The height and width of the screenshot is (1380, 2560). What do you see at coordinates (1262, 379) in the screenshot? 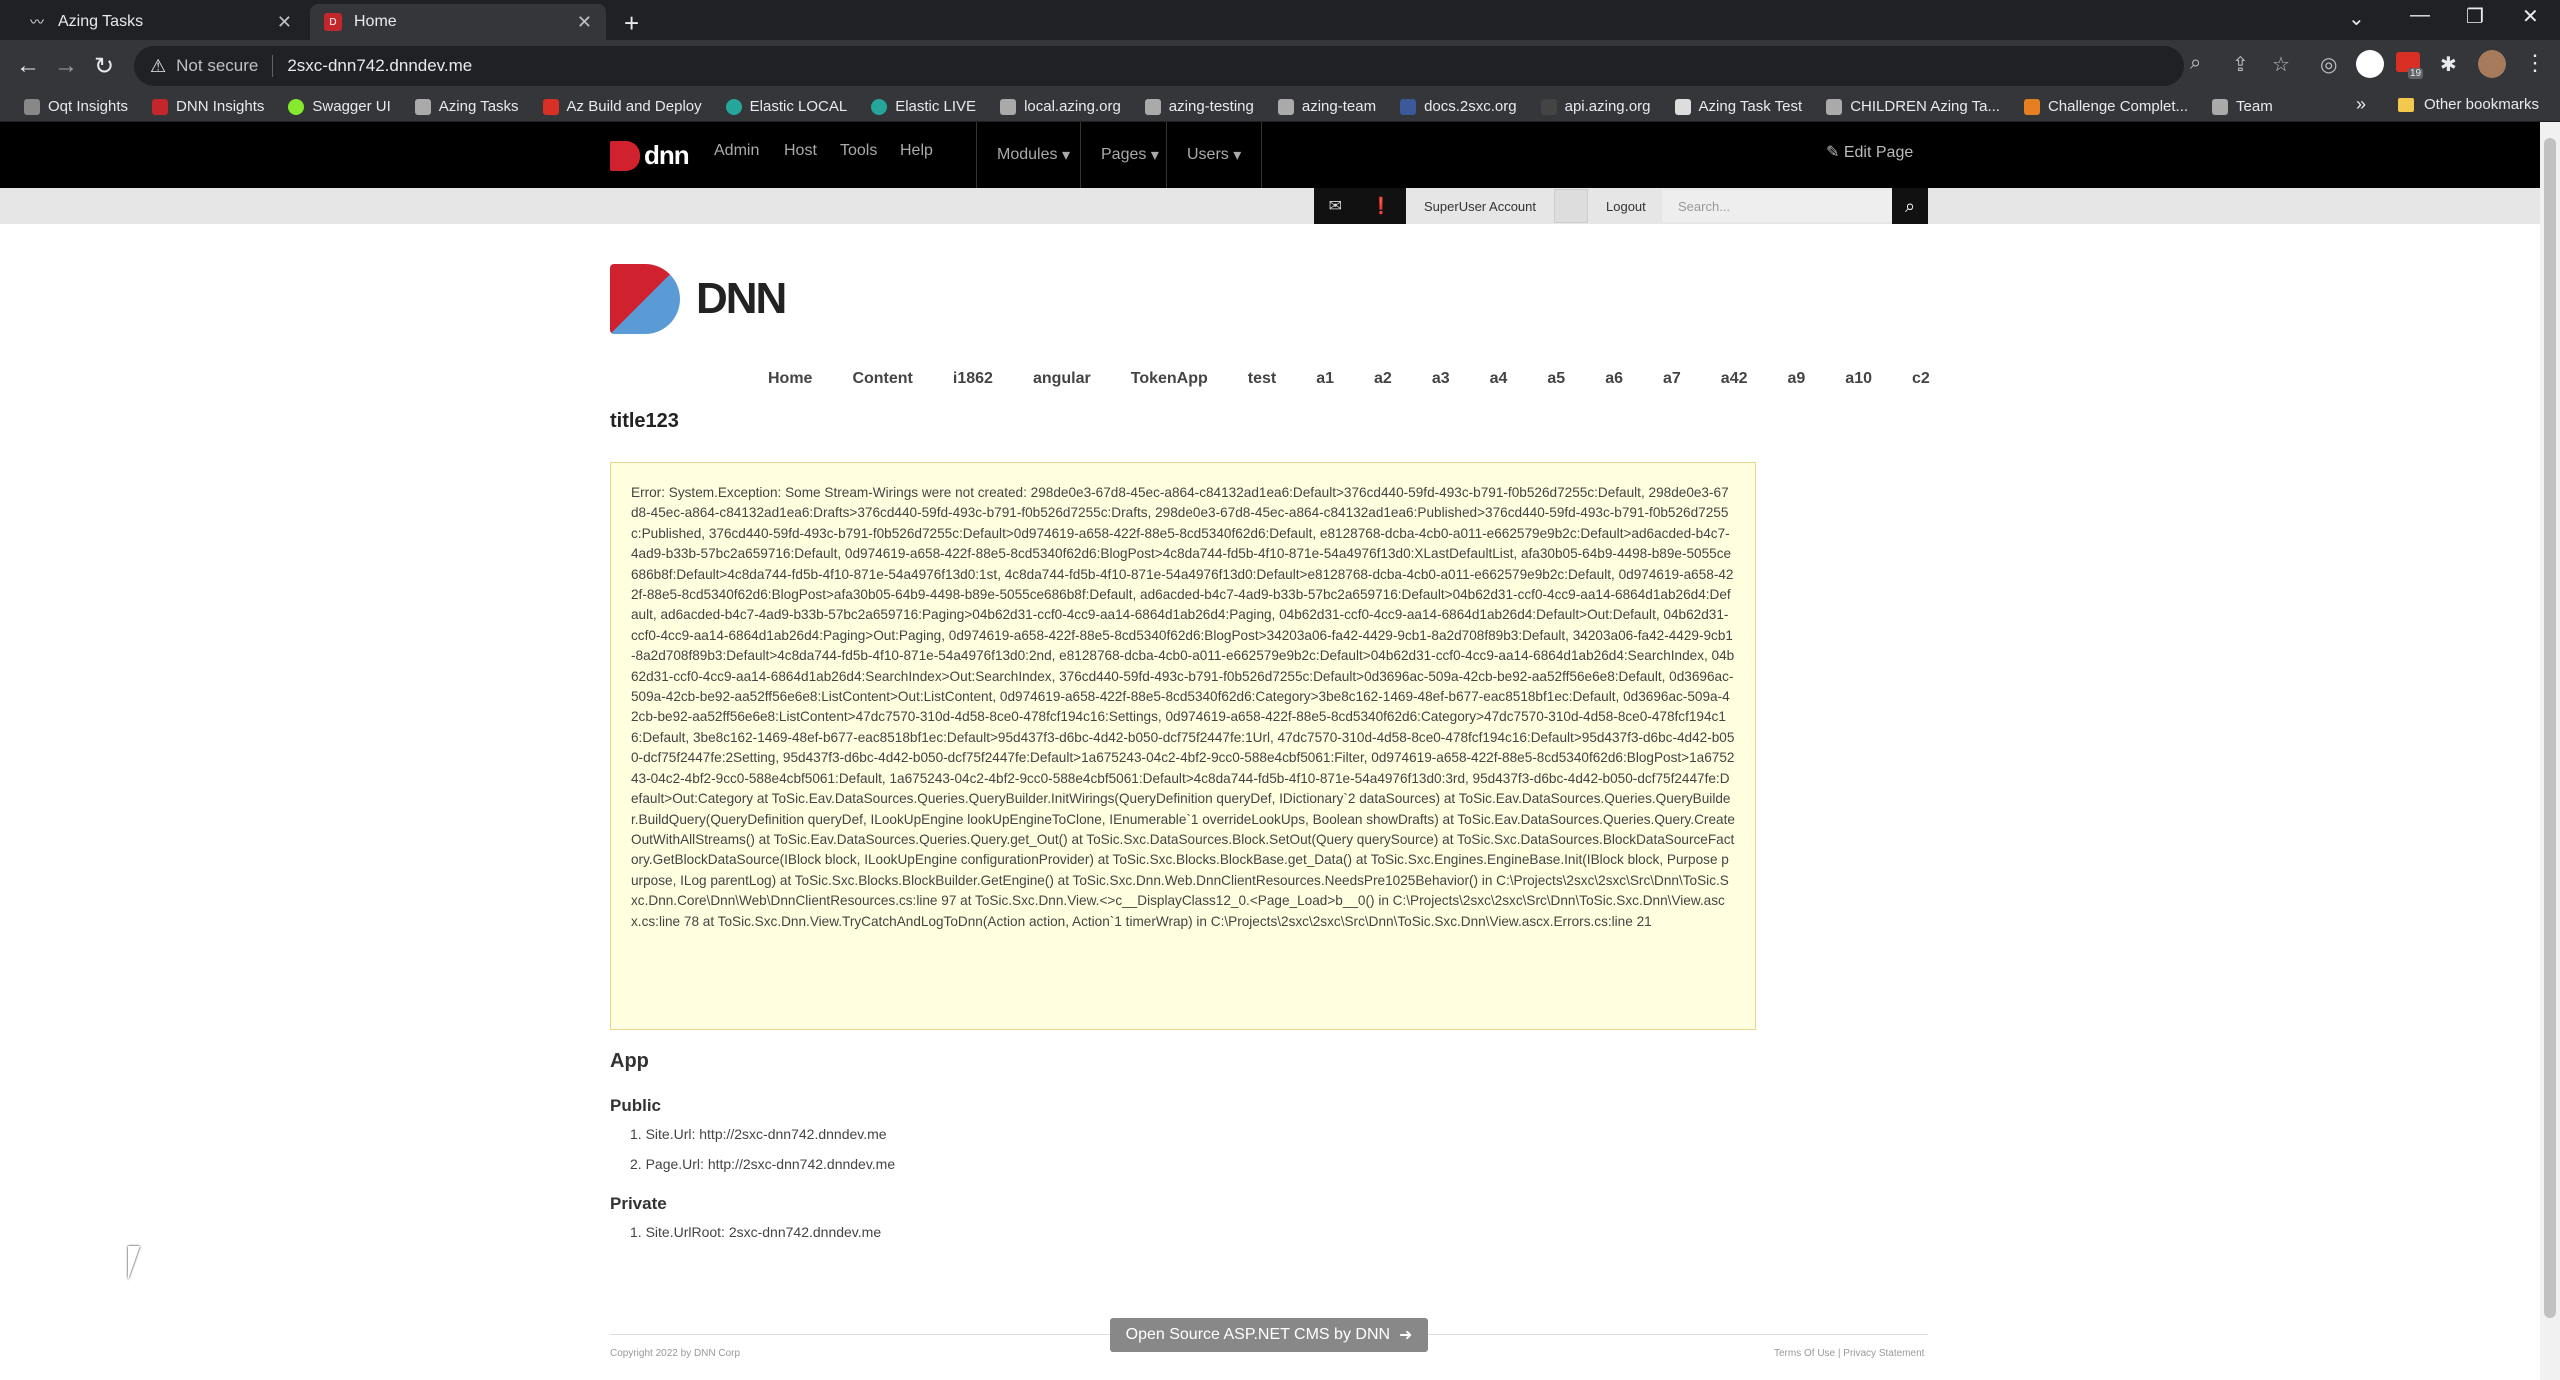
I see `nav-item: test` at bounding box center [1262, 379].